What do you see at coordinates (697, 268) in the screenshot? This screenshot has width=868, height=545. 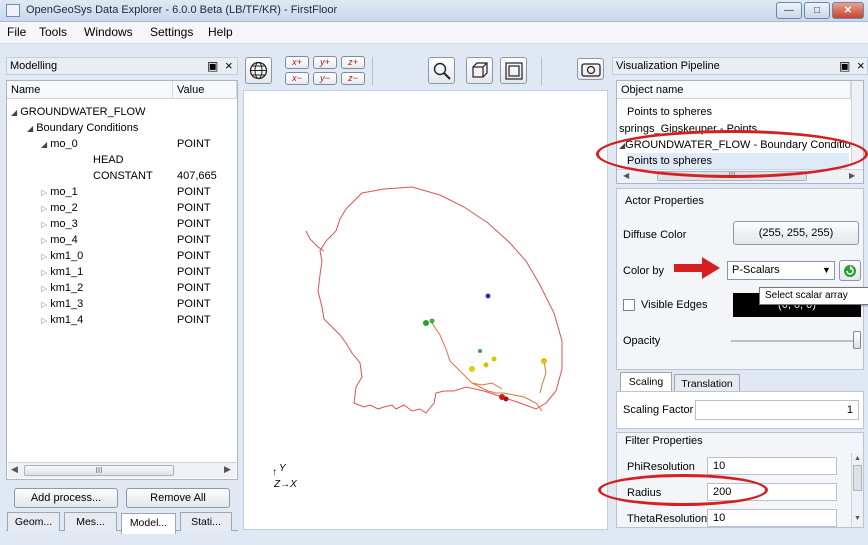 I see `annotation-arrow-icon` at bounding box center [697, 268].